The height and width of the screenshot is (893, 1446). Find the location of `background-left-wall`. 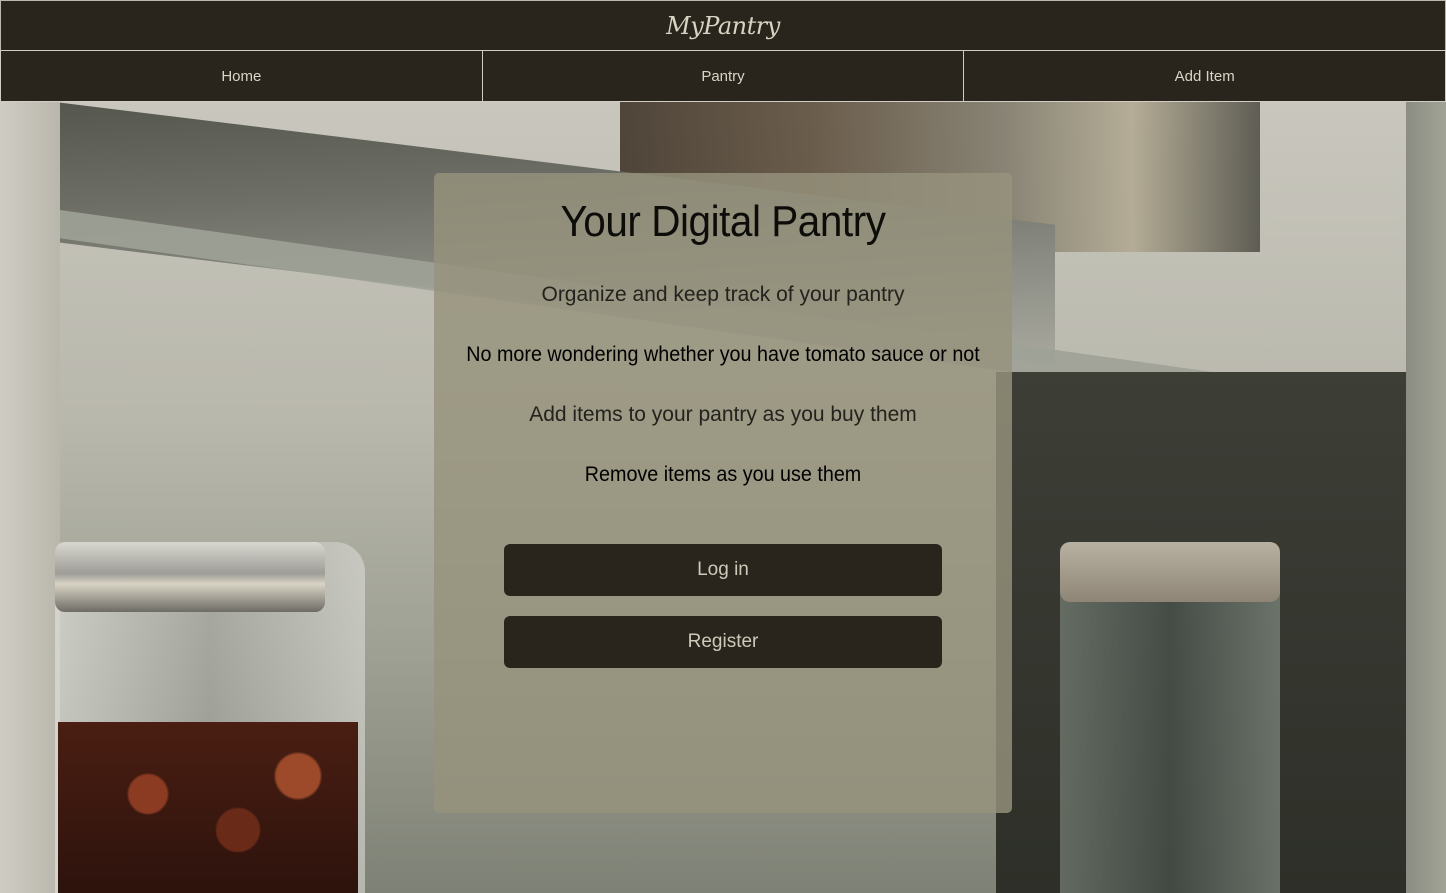

background-left-wall is located at coordinates (30, 497).